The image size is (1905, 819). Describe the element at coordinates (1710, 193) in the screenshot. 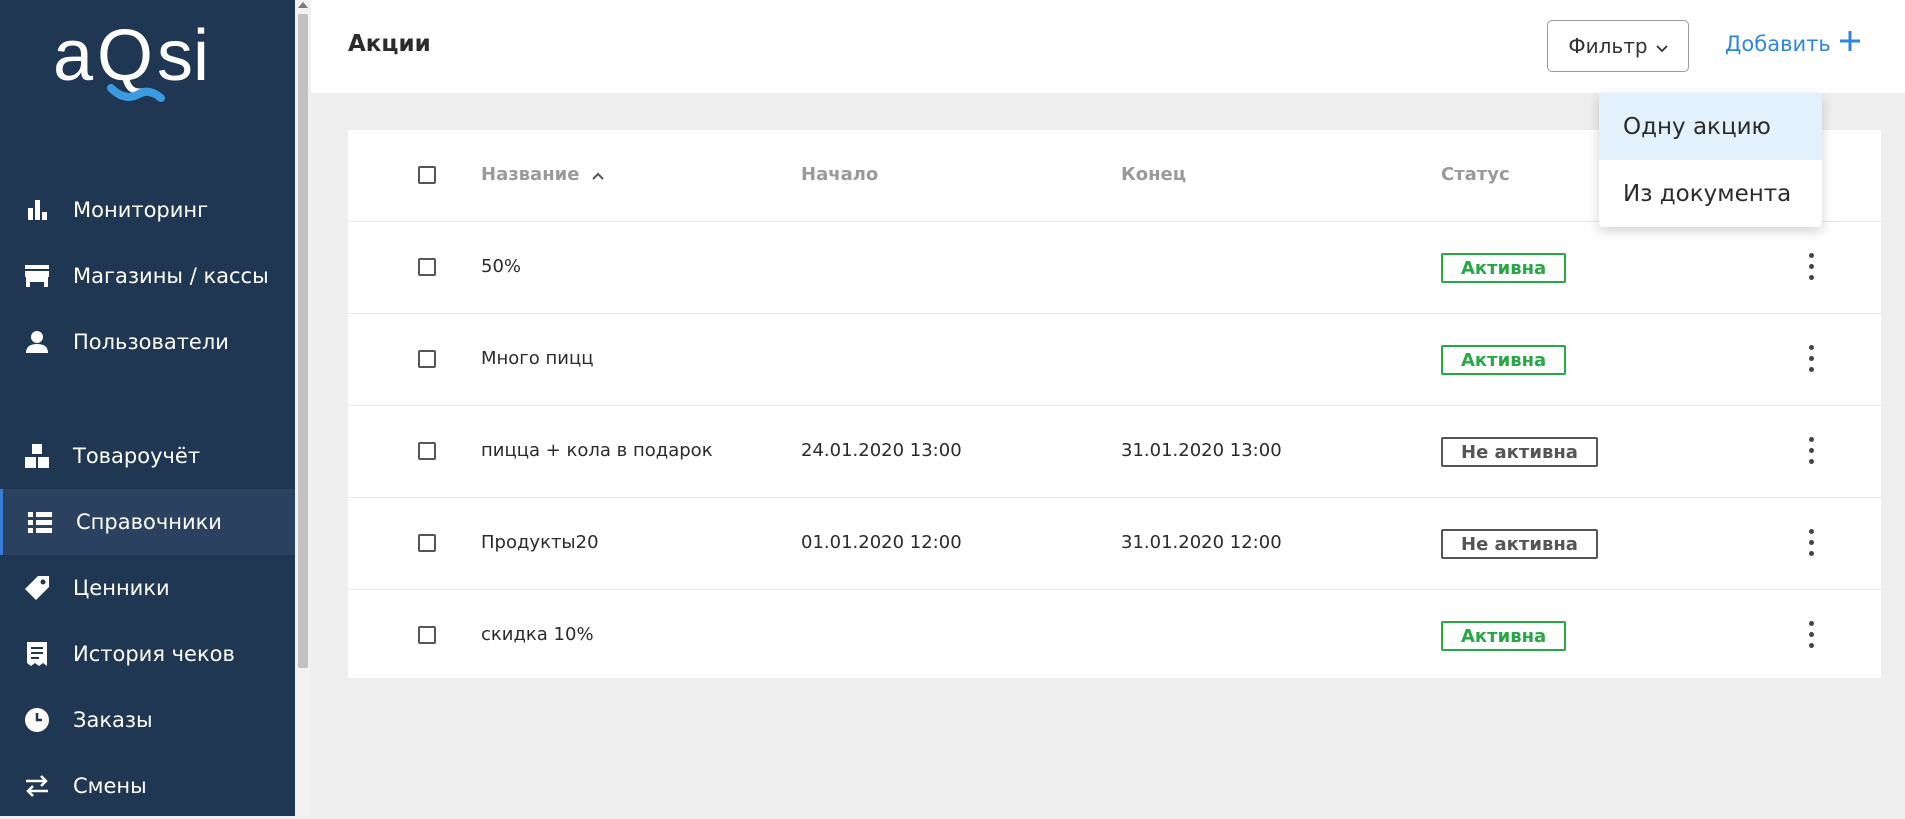

I see `menu-item-from-document: Из документа` at that location.